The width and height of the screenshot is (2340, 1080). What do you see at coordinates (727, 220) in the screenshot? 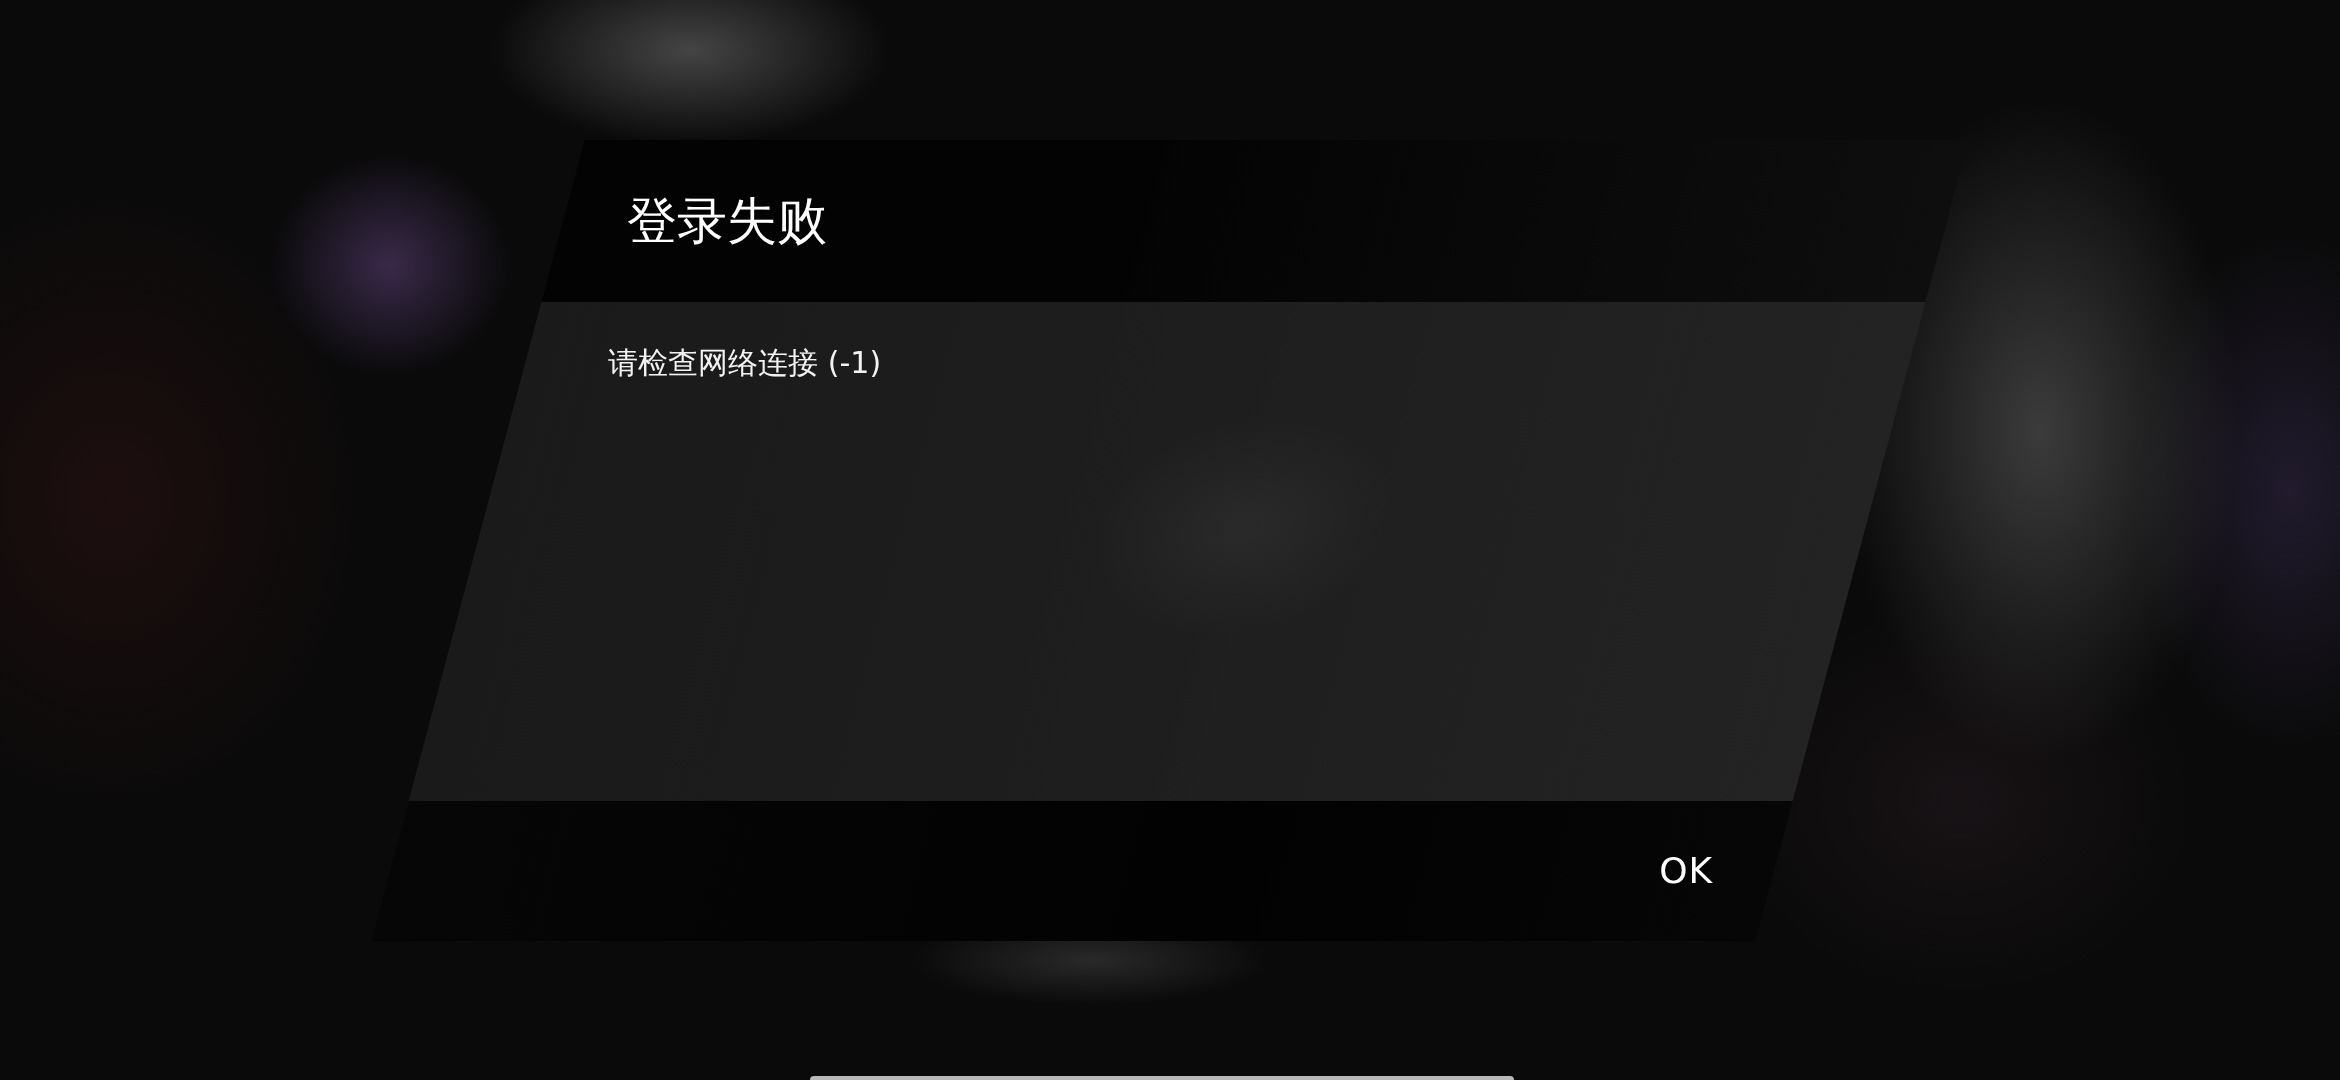
I see `dialog-title: 登录失败` at bounding box center [727, 220].